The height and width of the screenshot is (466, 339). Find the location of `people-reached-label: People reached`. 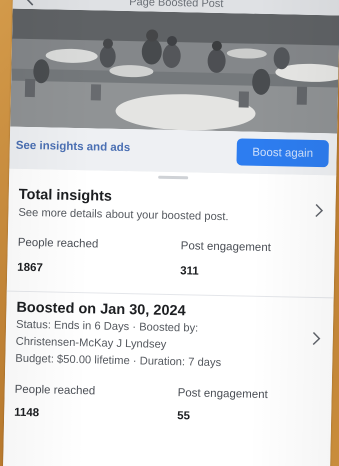

people-reached-label: People reached is located at coordinates (58, 243).